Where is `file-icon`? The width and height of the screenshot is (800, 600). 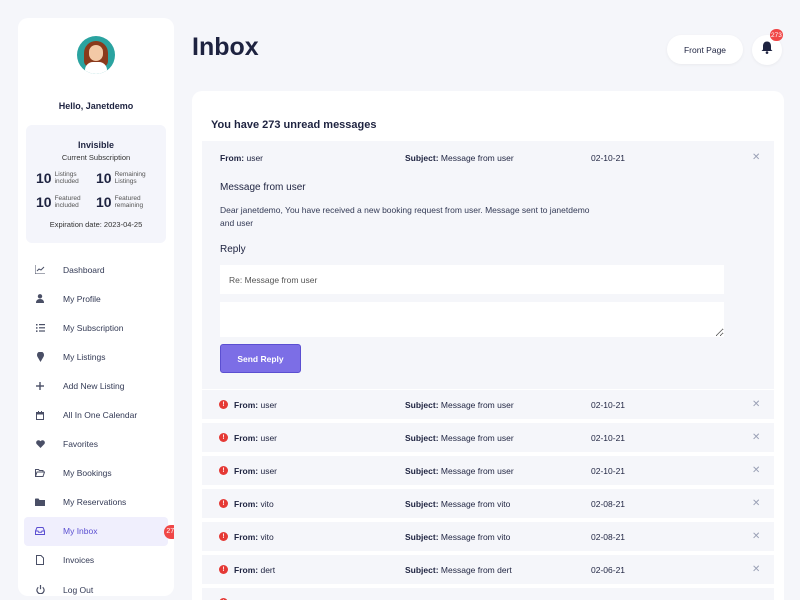 file-icon is located at coordinates (40, 560).